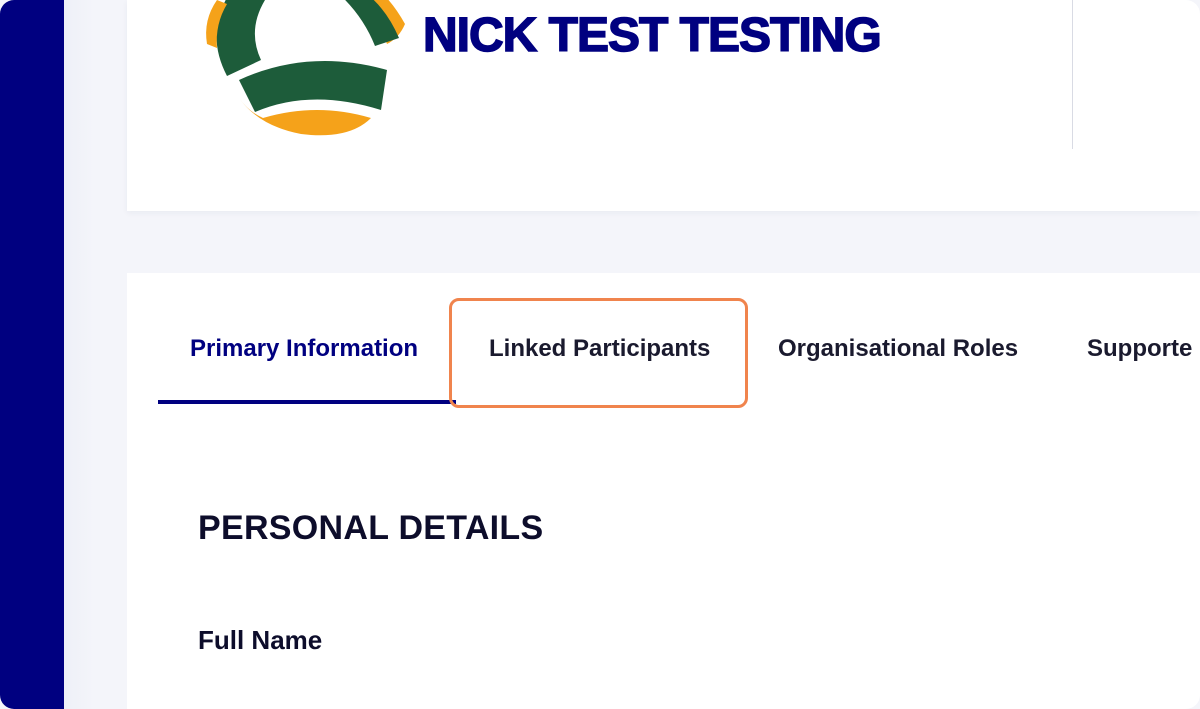  Describe the element at coordinates (260, 640) in the screenshot. I see `full-name-label: Full Name` at that location.